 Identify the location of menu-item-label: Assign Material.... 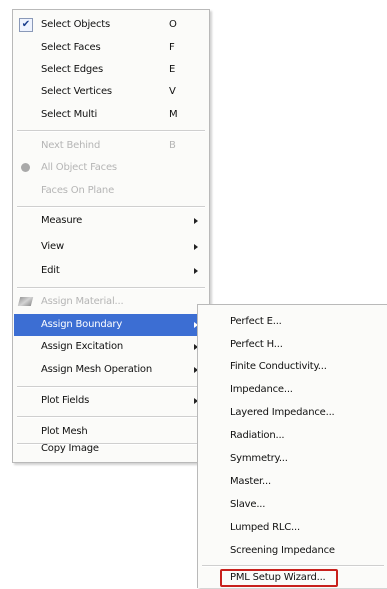
(82, 301).